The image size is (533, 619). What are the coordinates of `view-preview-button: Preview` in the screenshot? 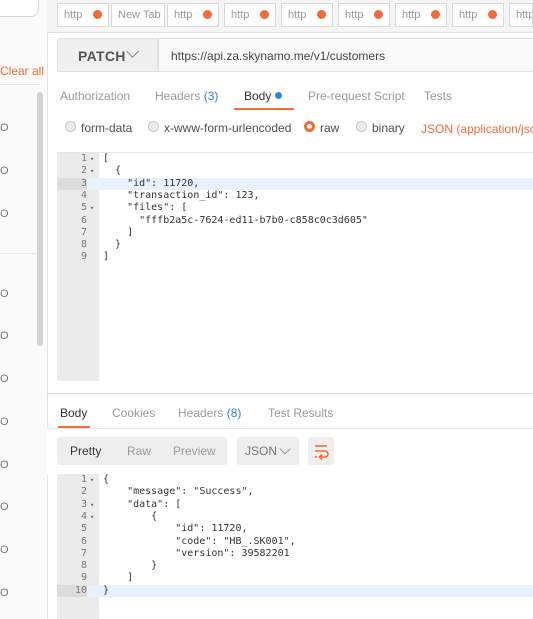 It's located at (194, 451).